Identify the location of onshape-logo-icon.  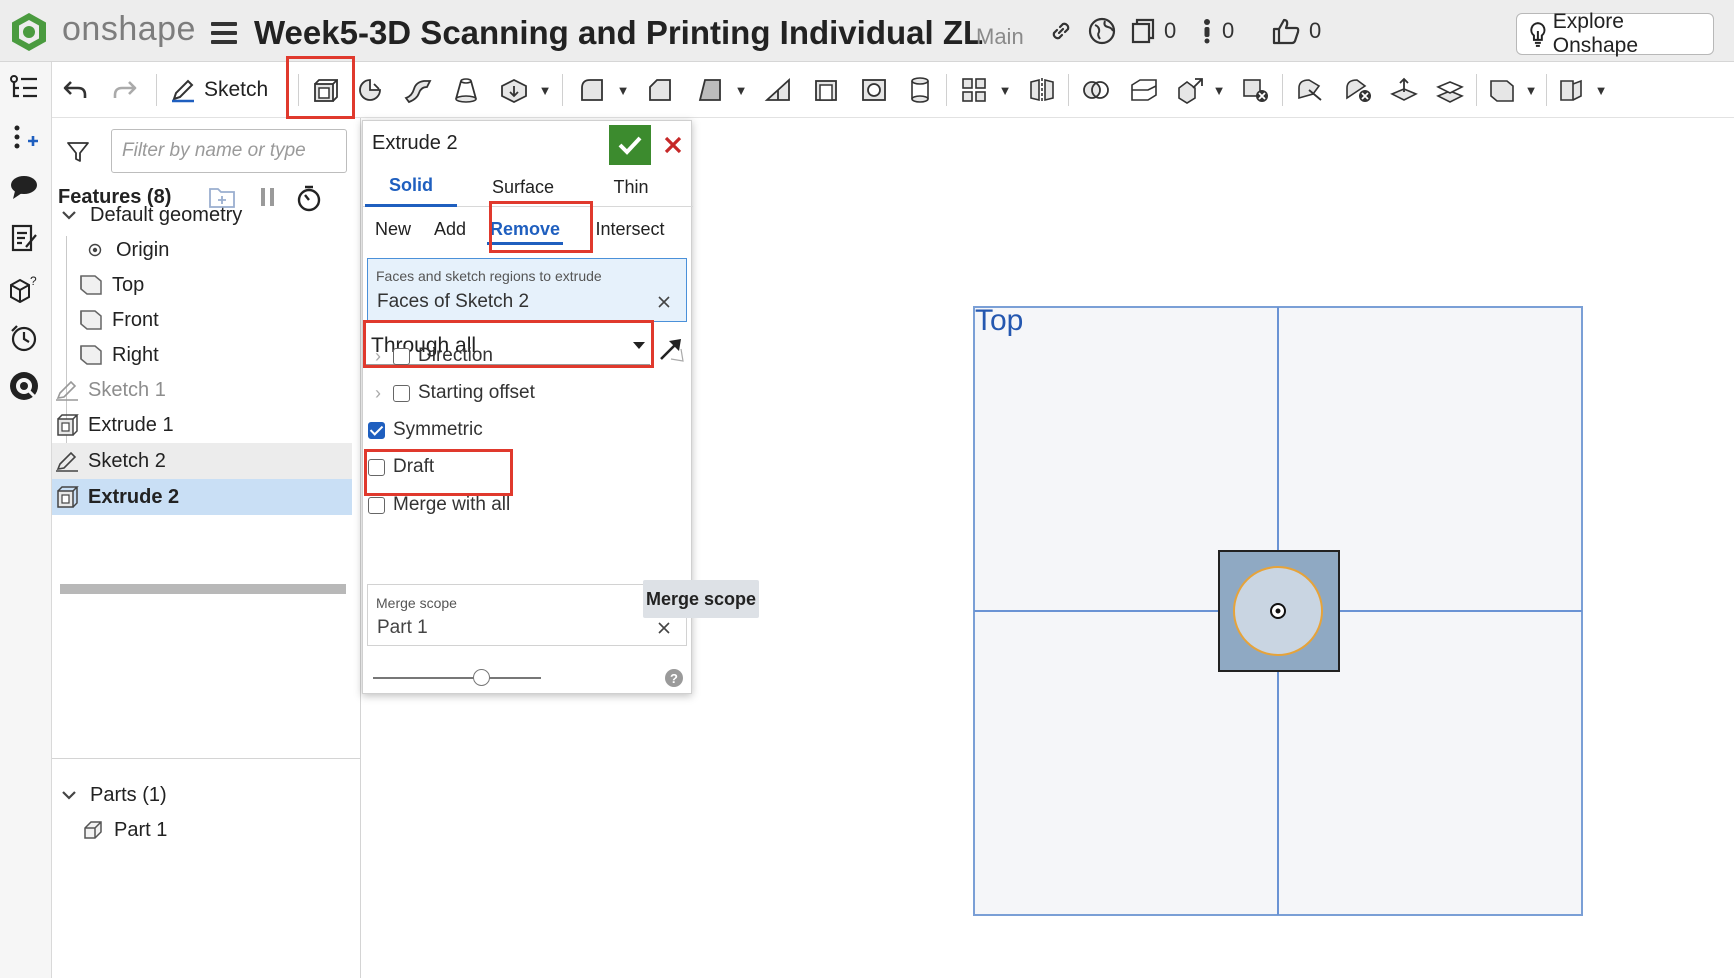
(29, 32).